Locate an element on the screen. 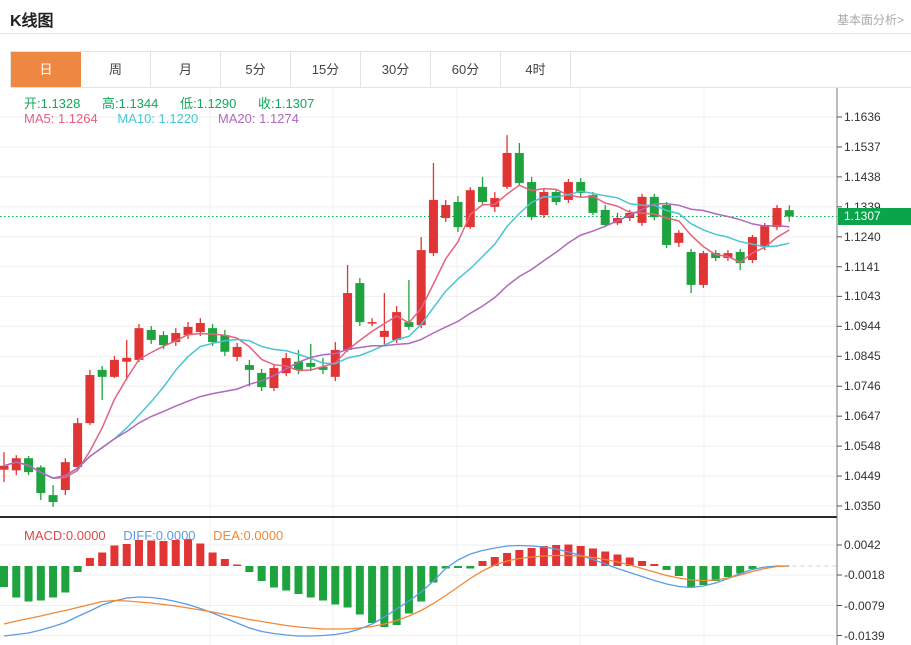 The width and height of the screenshot is (911, 645). ma-legend: MA5: 1.1264 MA10: 1.1220 MA20: 1.1274 is located at coordinates (169, 118).